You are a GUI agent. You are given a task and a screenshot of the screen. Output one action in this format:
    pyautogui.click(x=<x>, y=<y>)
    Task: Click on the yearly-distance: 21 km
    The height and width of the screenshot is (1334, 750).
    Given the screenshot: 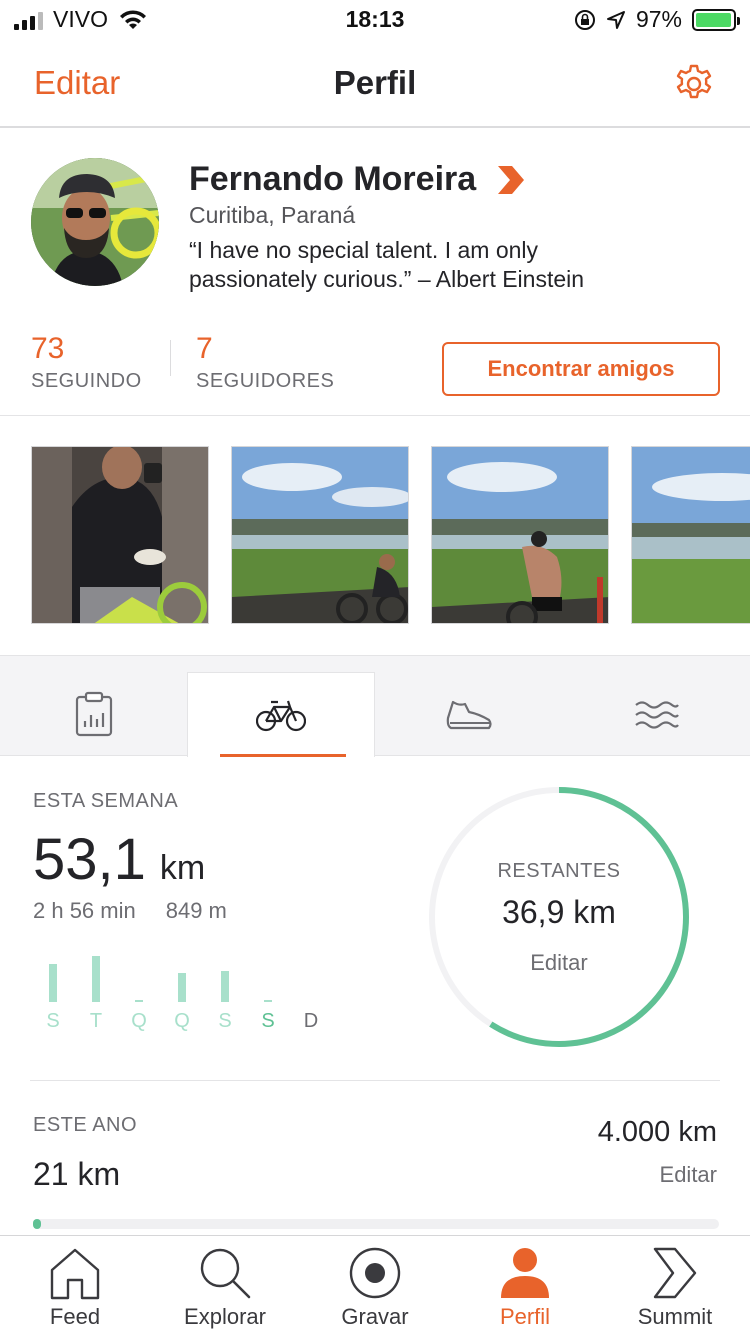 What is the action you would take?
    pyautogui.click(x=77, y=1174)
    